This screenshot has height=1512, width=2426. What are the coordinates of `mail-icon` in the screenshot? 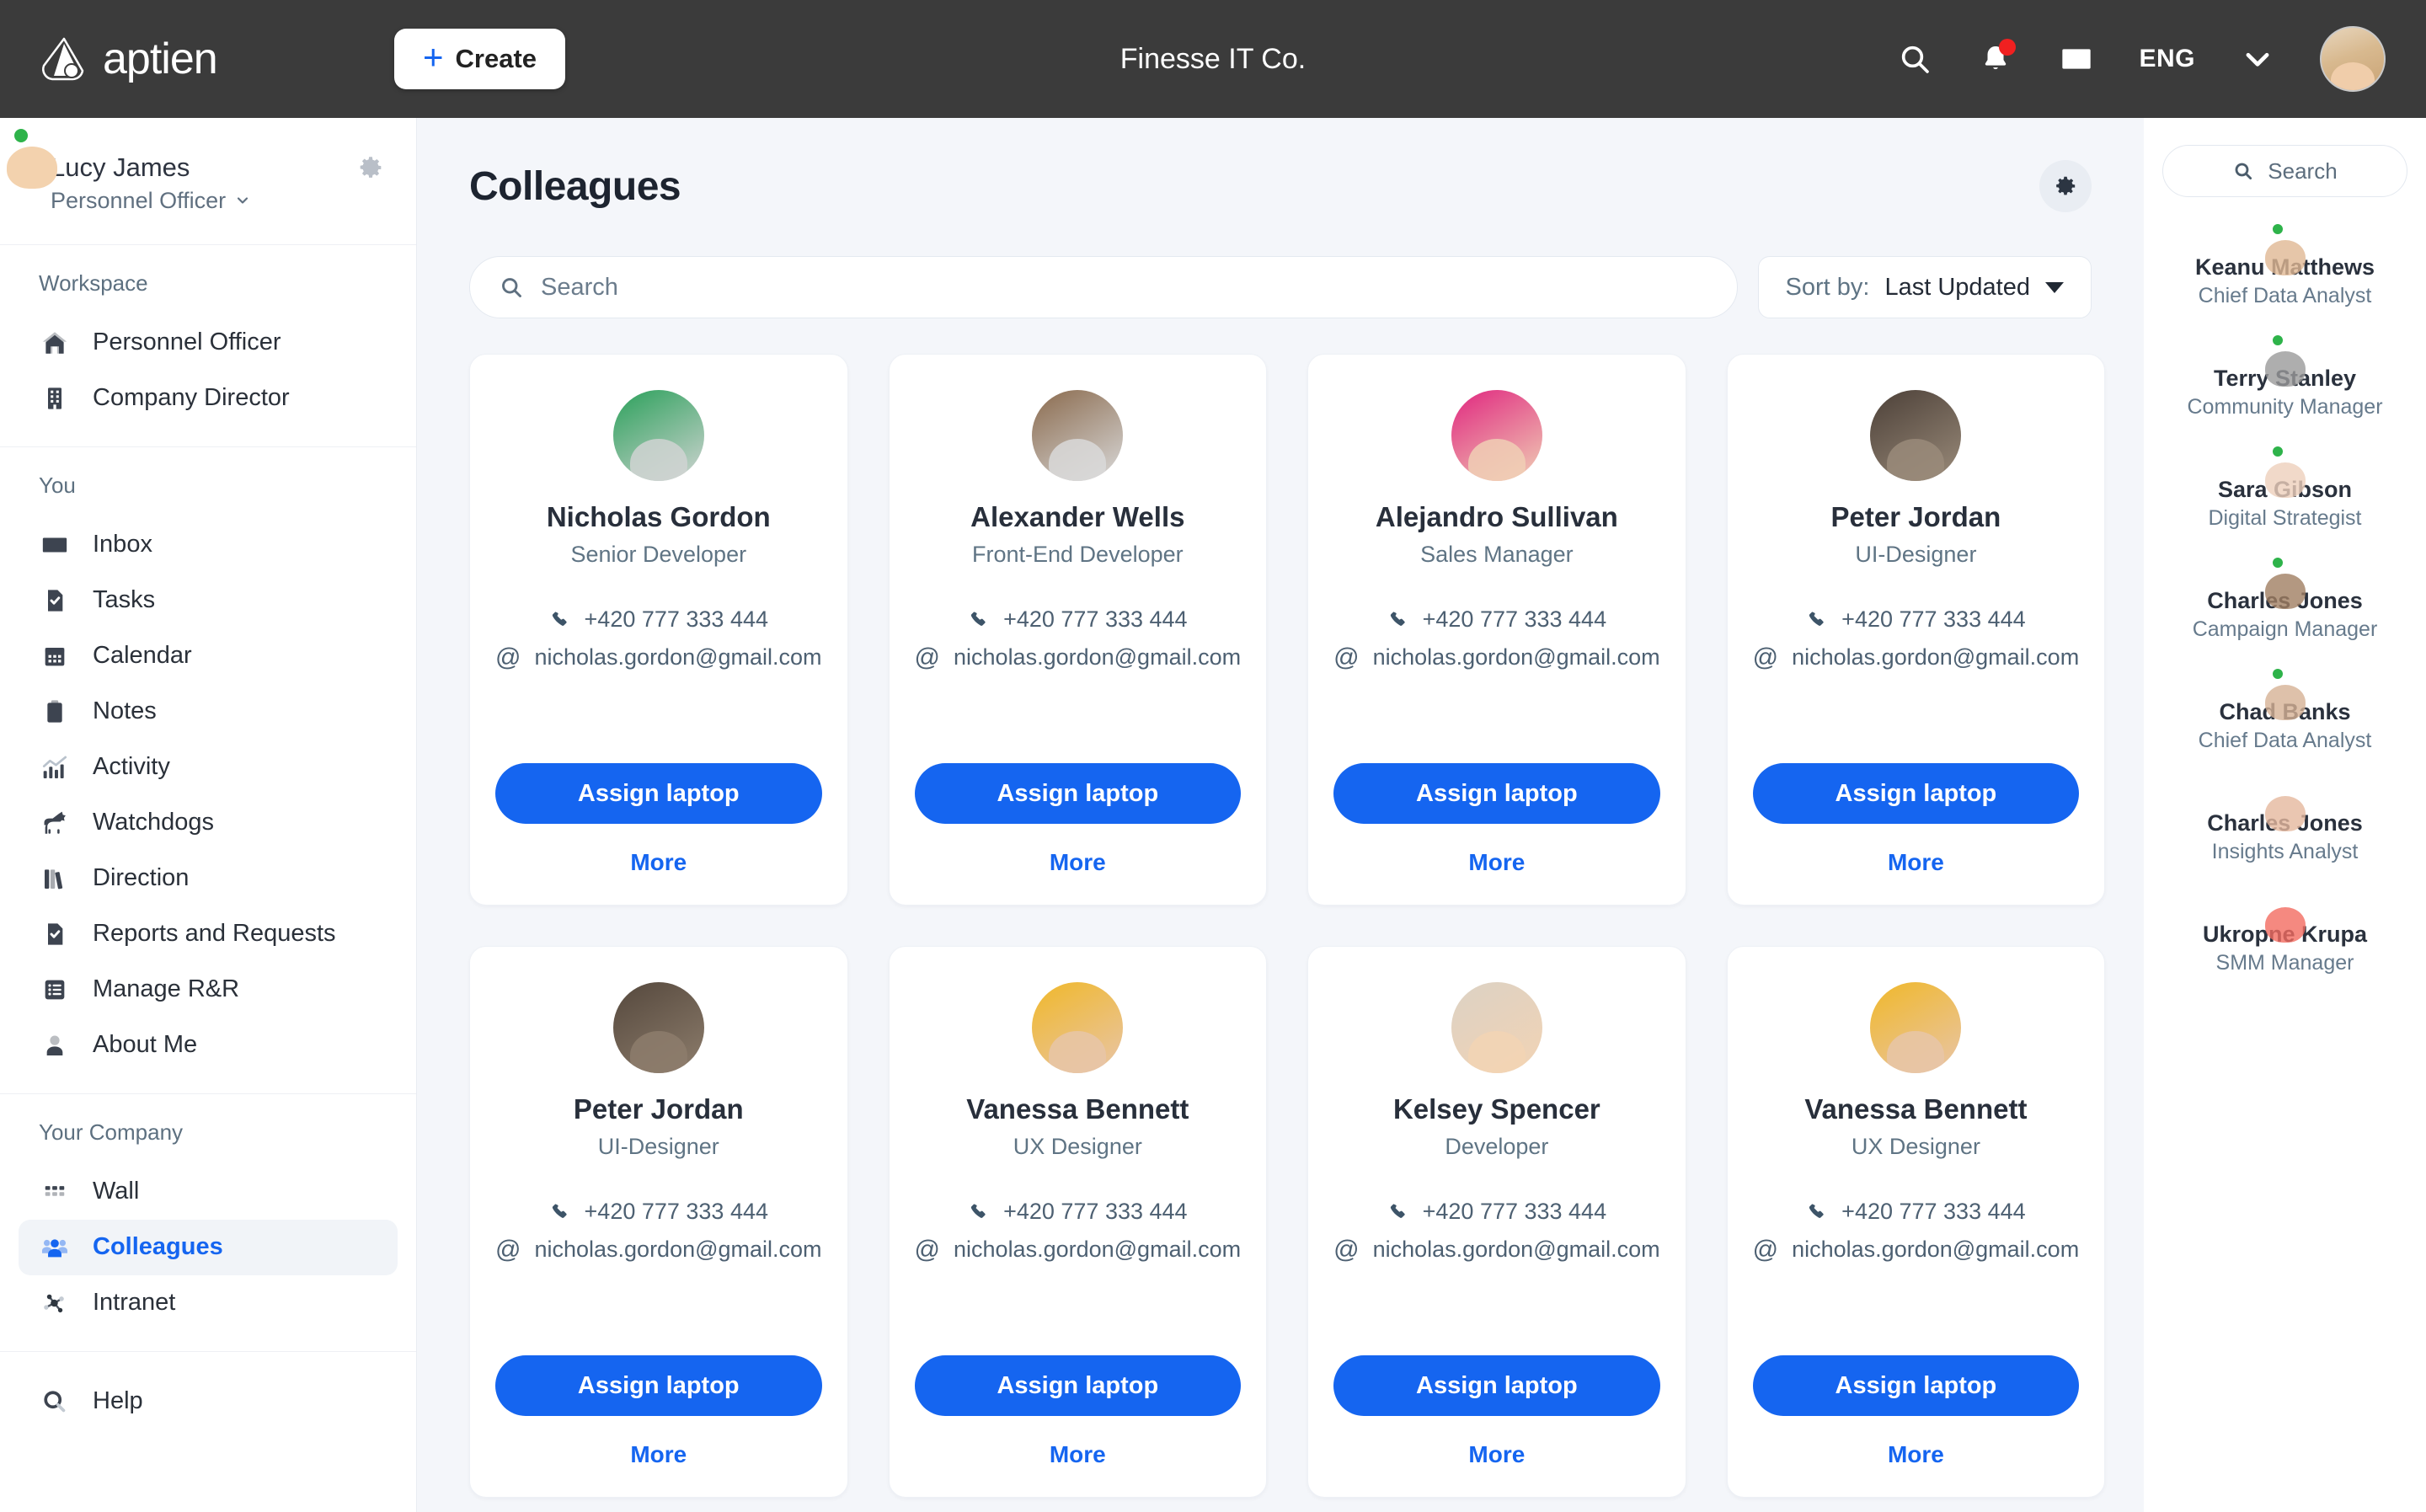 It's located at (2076, 58).